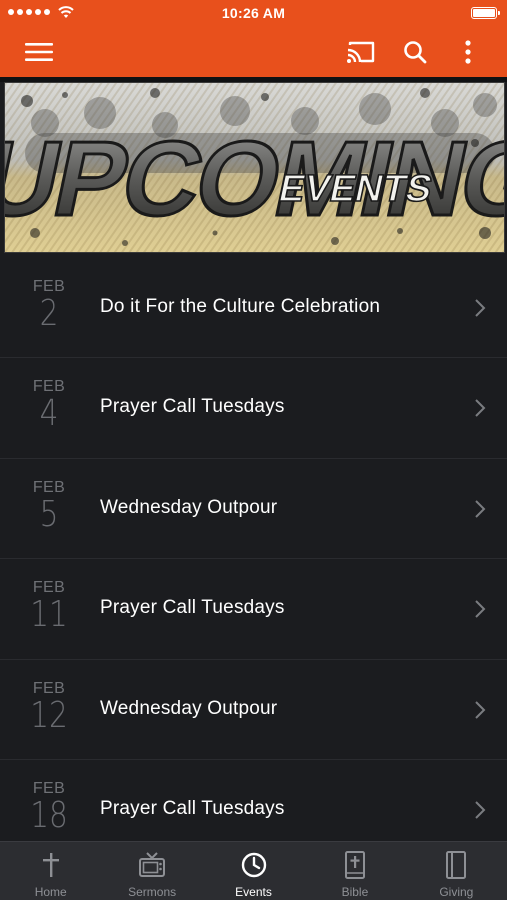  I want to click on tab-events: Events, so click(253, 871).